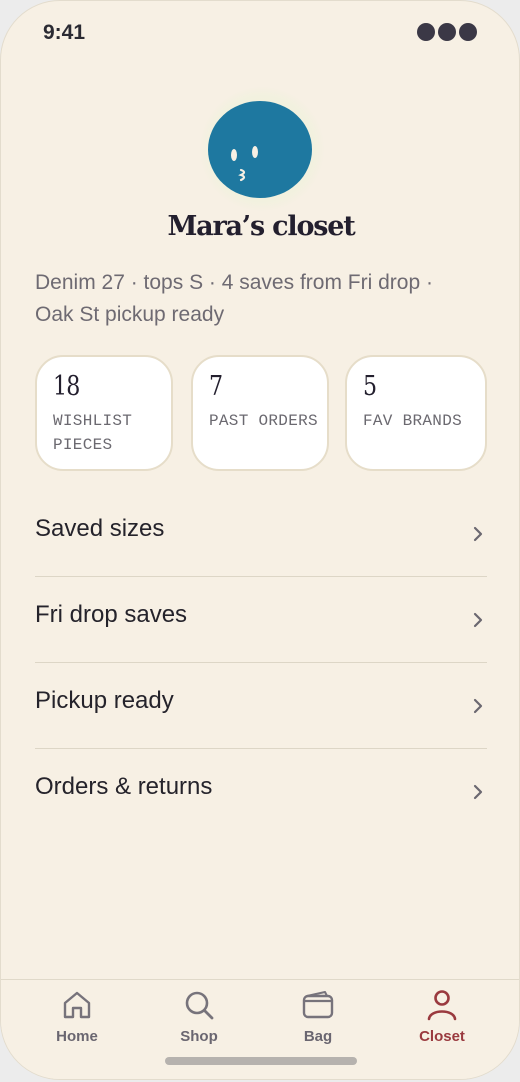 The height and width of the screenshot is (1082, 520). What do you see at coordinates (77, 1036) in the screenshot?
I see `tab-label: Home` at bounding box center [77, 1036].